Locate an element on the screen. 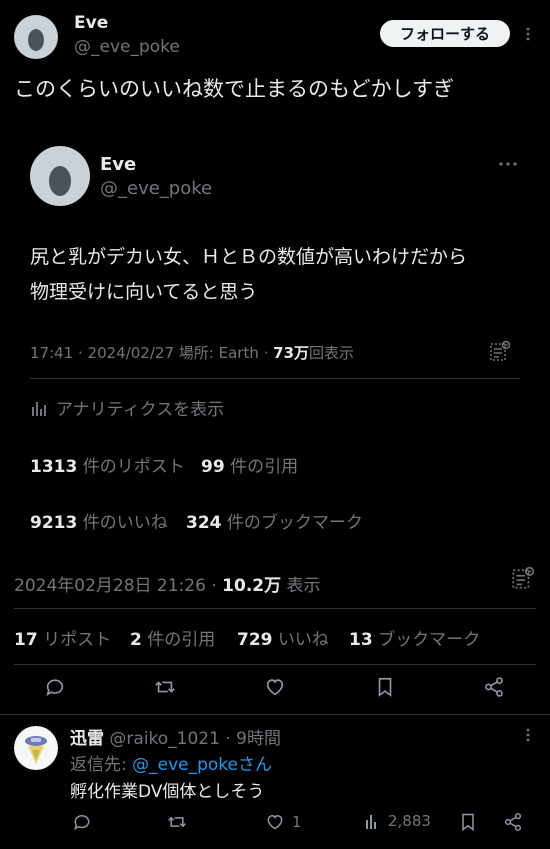  tweet-views-label: 表示 is located at coordinates (303, 586).